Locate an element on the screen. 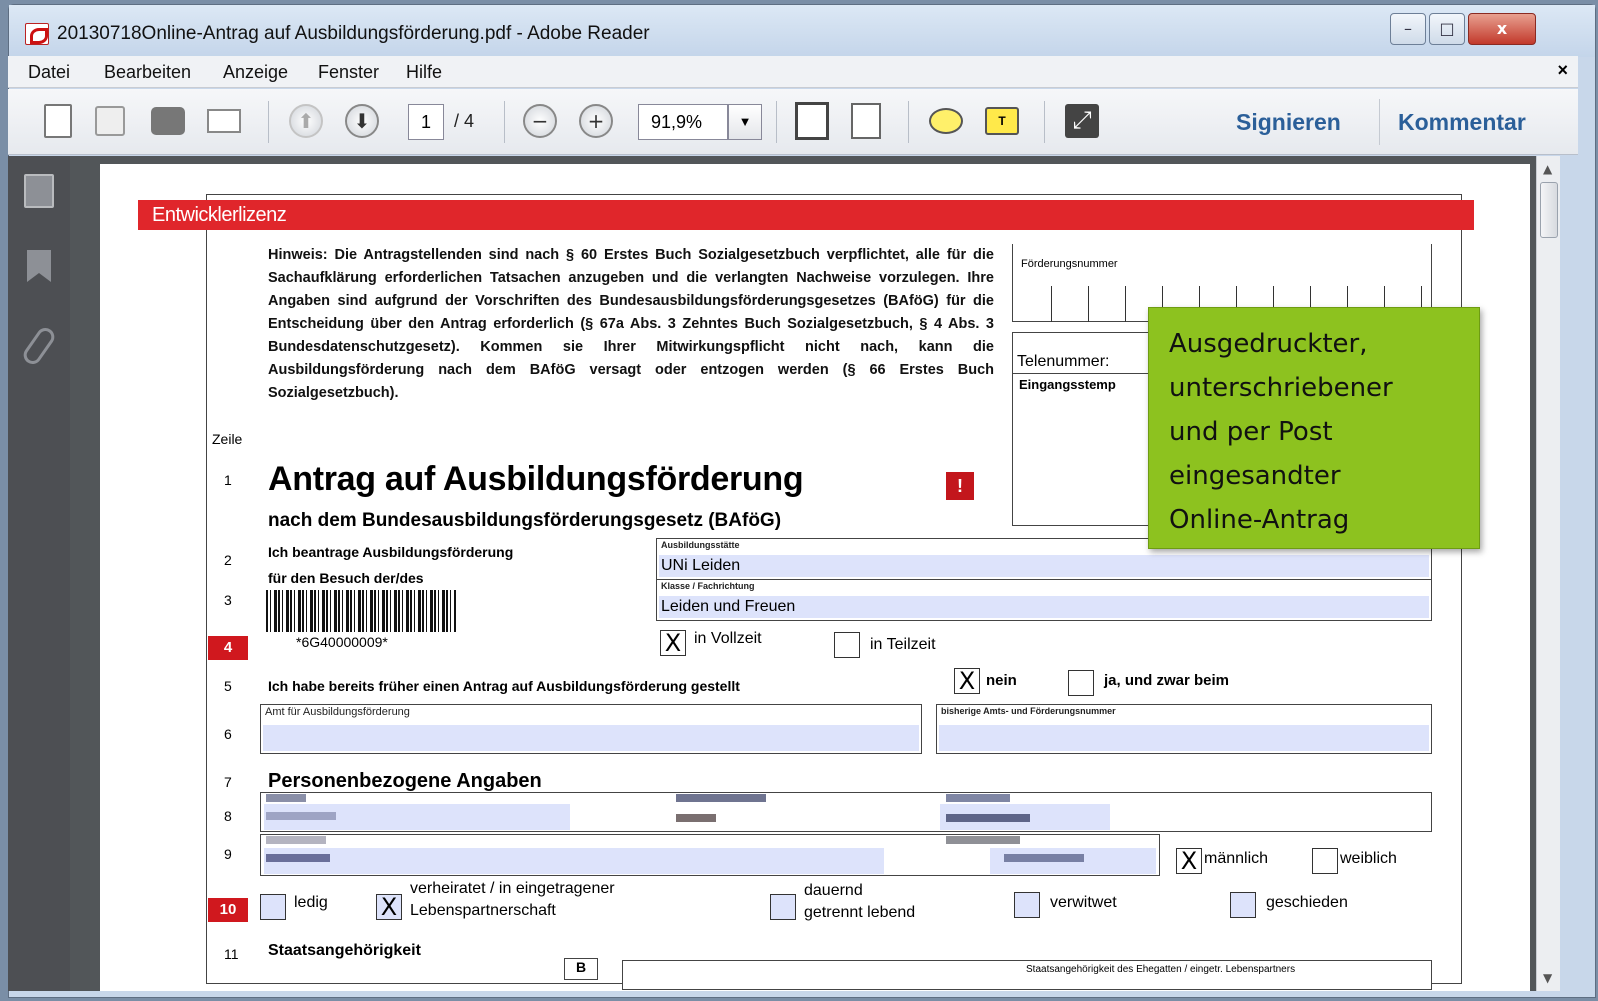  row-number: 8 is located at coordinates (228, 816).